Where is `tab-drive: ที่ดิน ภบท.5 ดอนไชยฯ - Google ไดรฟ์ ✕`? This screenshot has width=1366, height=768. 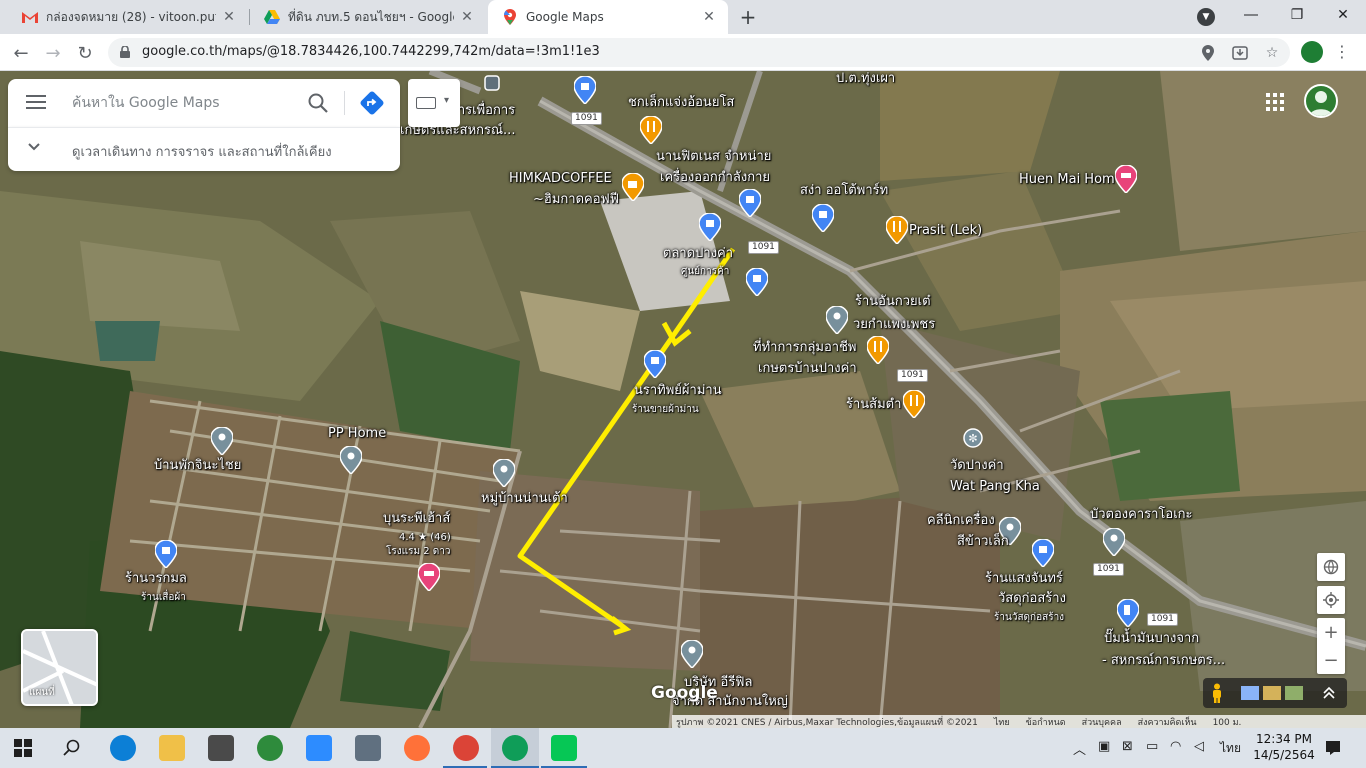 tab-drive: ที่ดิน ภบท.5 ดอนไชยฯ - Google ไดรฟ์ ✕ is located at coordinates (368, 17).